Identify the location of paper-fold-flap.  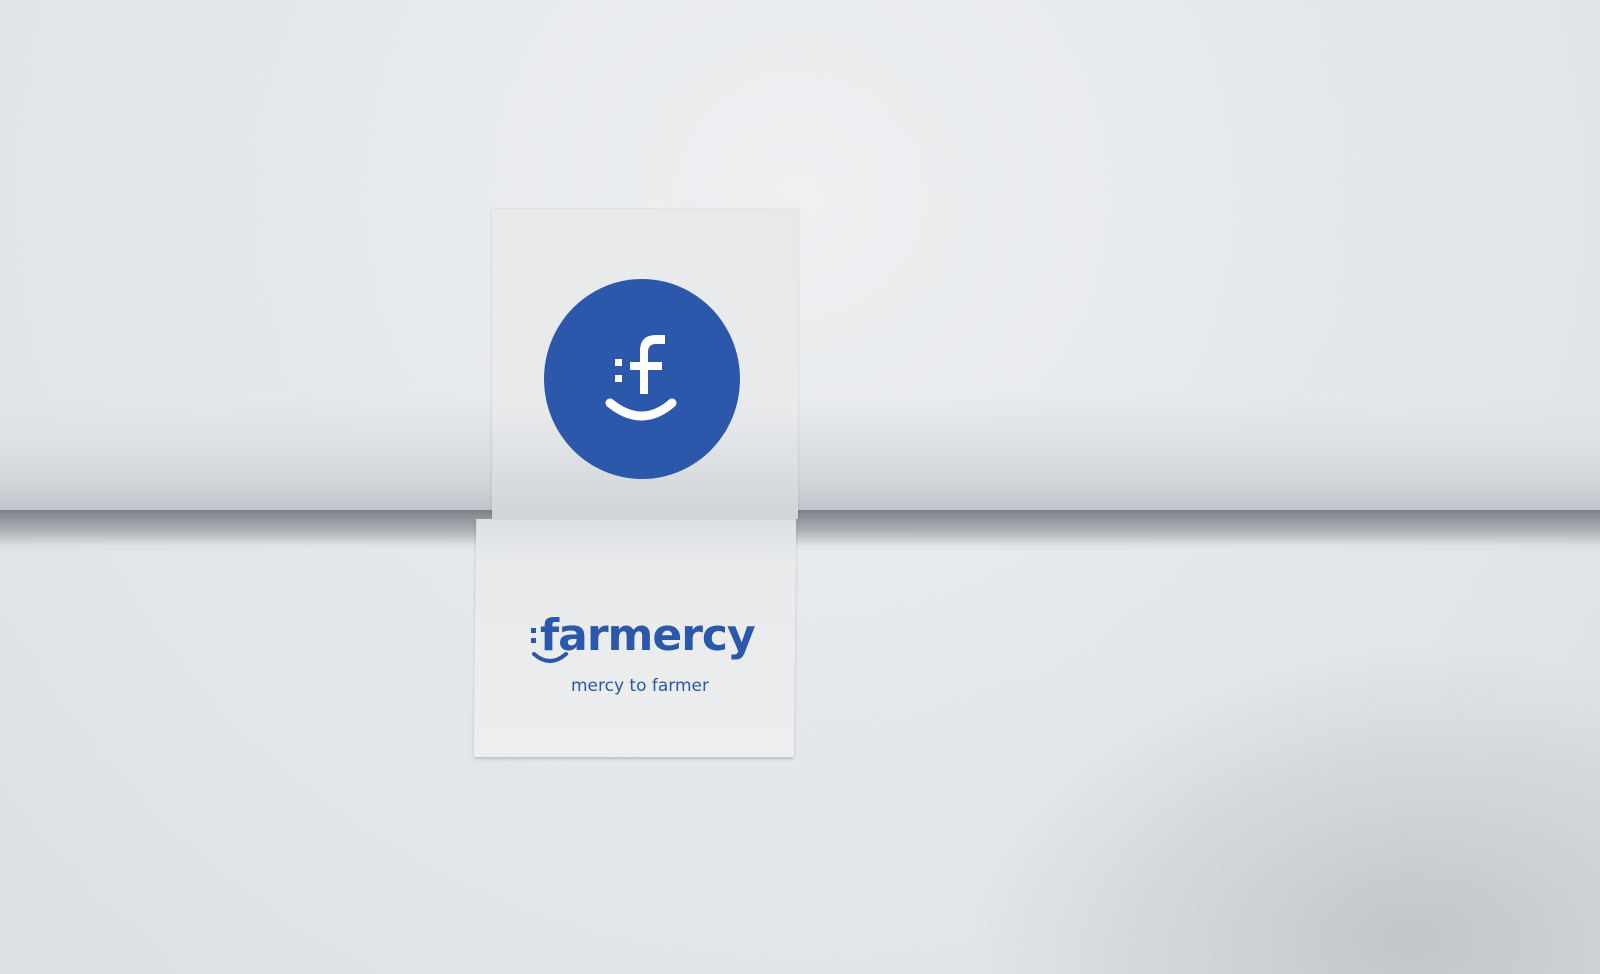
(800, 454).